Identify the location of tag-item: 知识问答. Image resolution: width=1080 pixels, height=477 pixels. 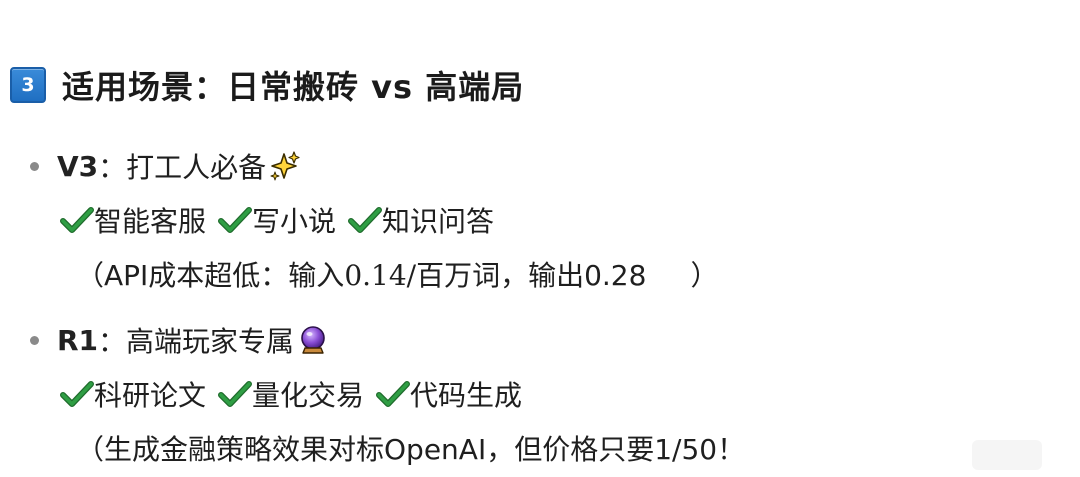
(421, 220).